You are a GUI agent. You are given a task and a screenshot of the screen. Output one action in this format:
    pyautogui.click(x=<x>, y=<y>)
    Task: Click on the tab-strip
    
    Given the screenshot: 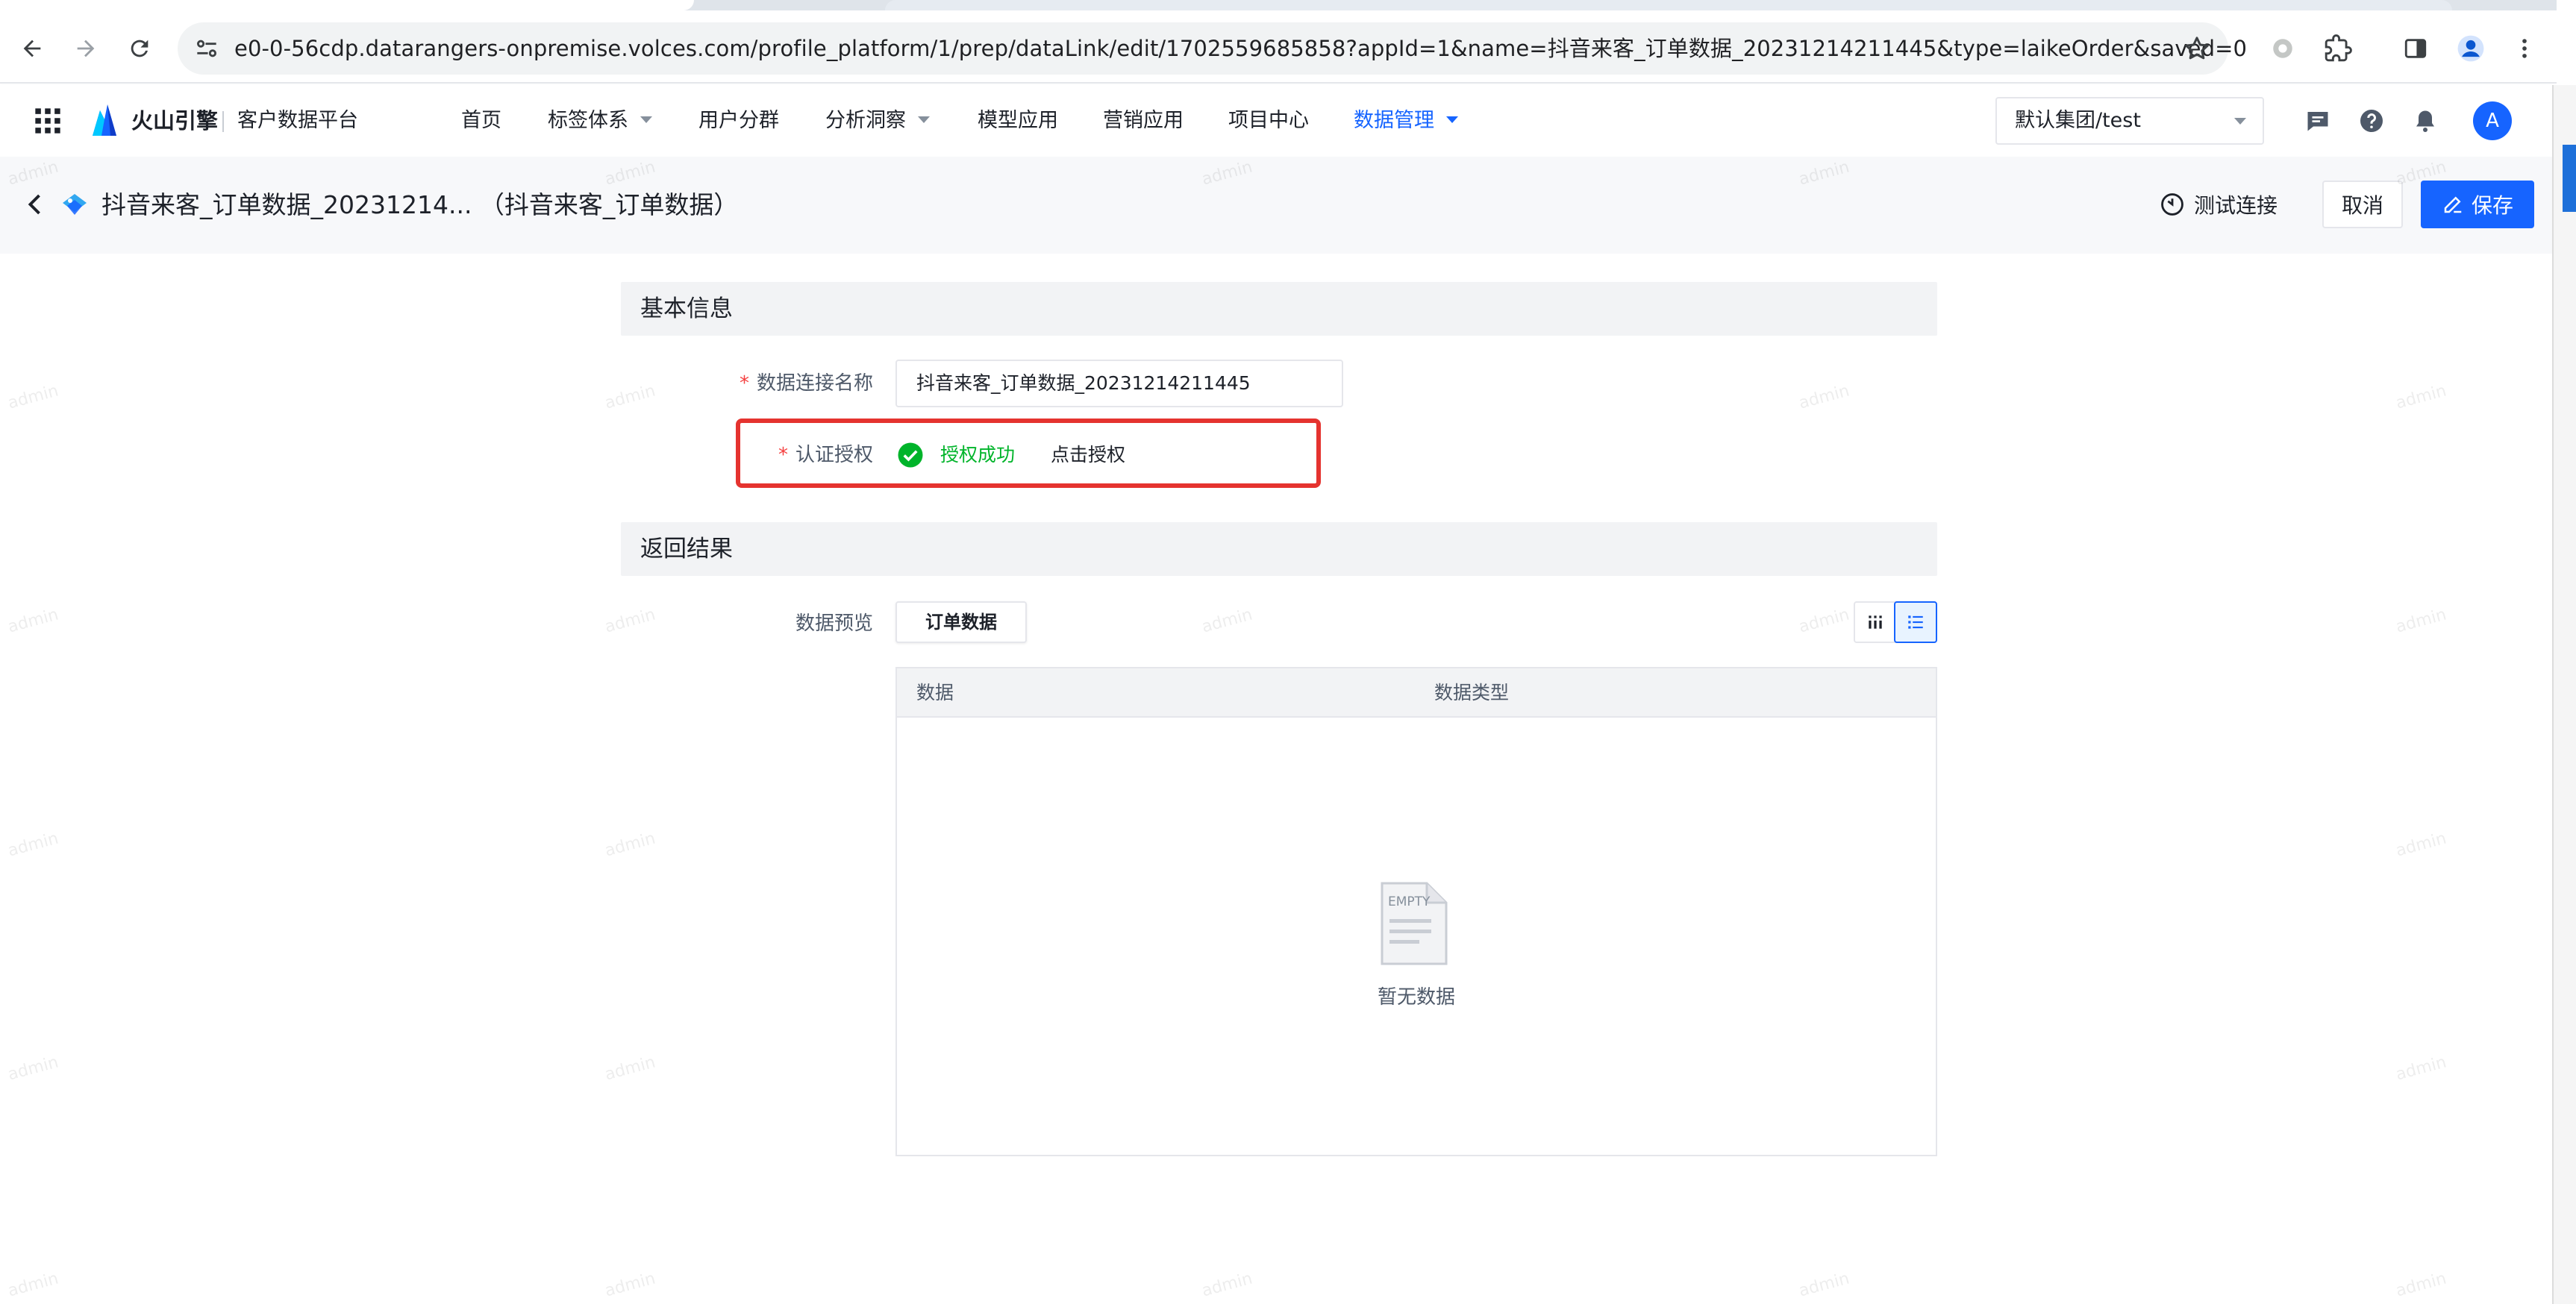 What is the action you would take?
    pyautogui.click(x=1288, y=5)
    